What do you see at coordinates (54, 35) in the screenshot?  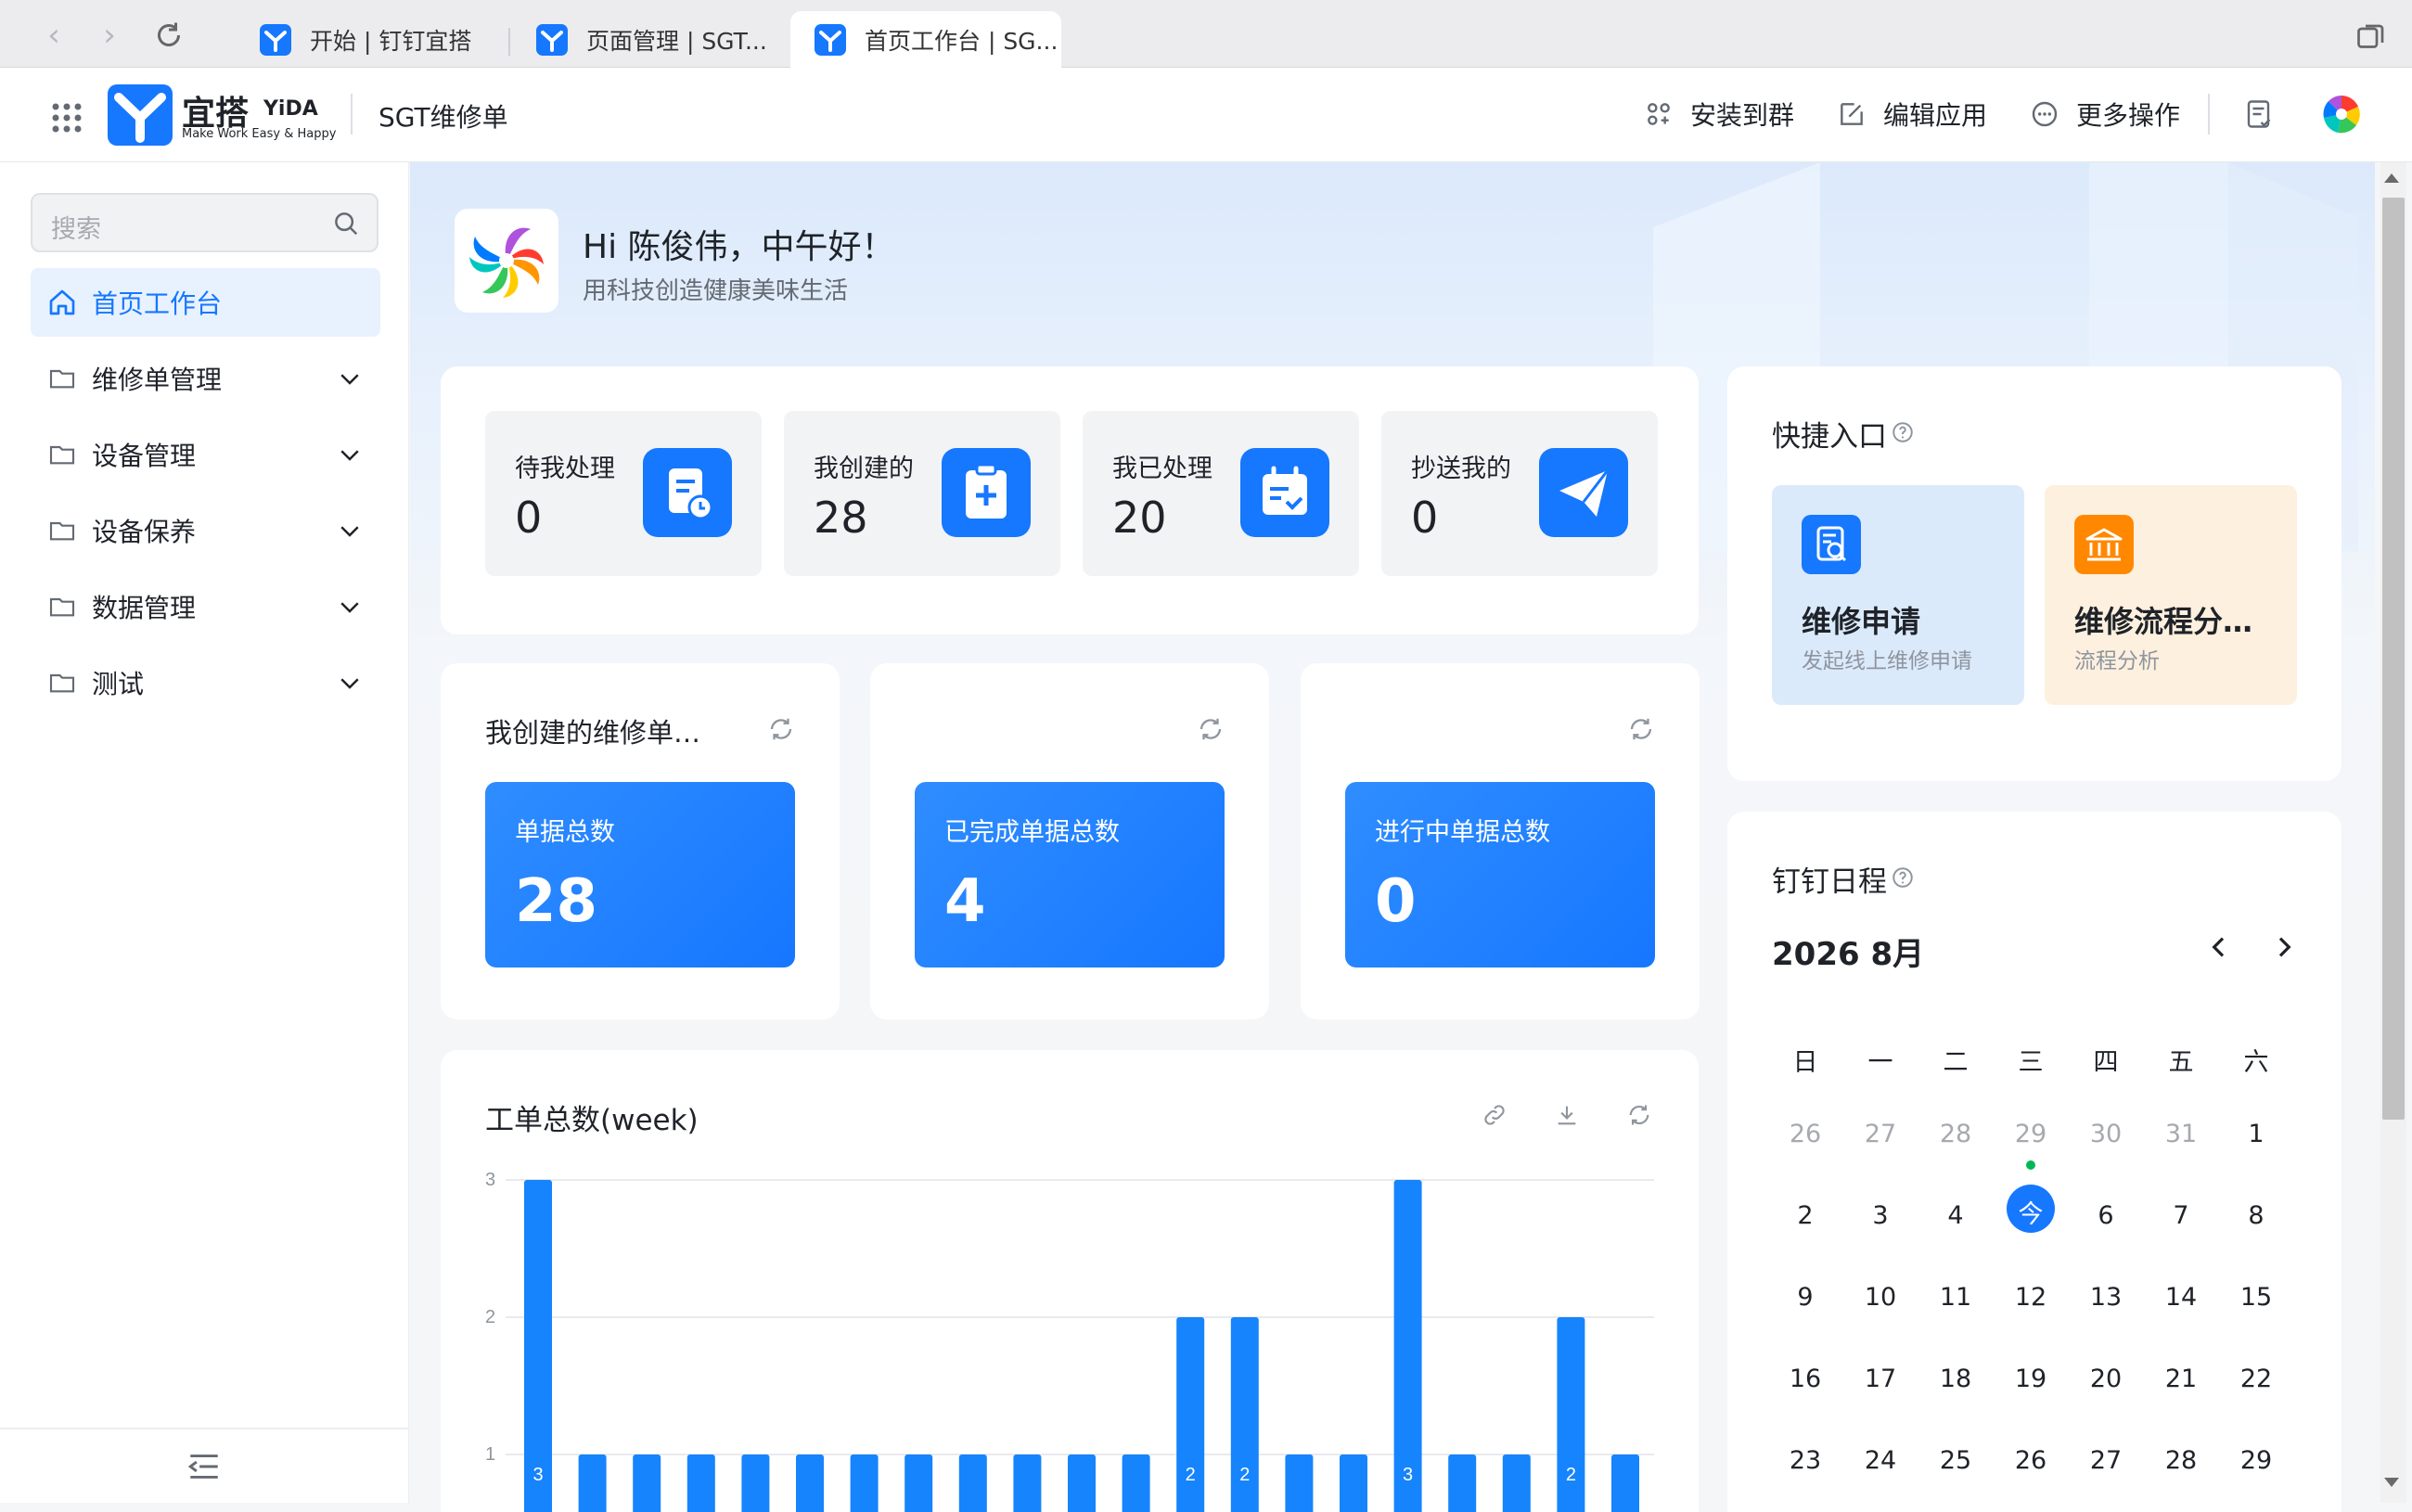 I see `back-icon: ‹` at bounding box center [54, 35].